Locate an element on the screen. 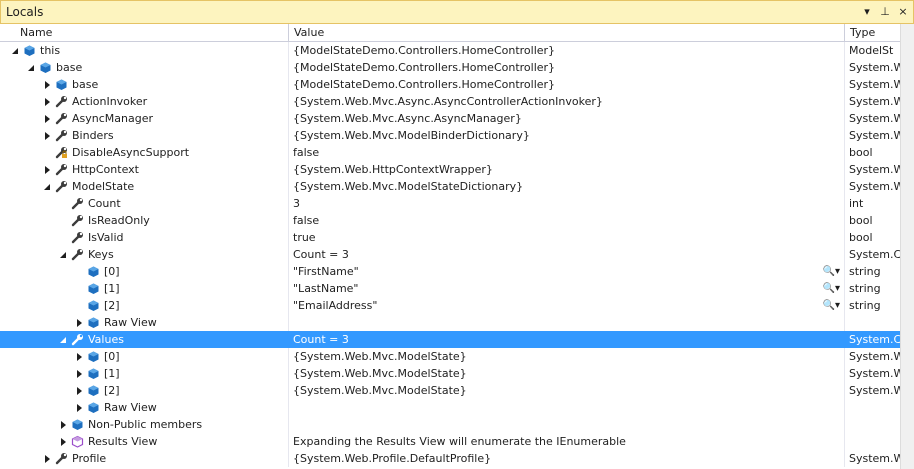 The height and width of the screenshot is (469, 914). table-row: Non-Public members is located at coordinates (450, 424).